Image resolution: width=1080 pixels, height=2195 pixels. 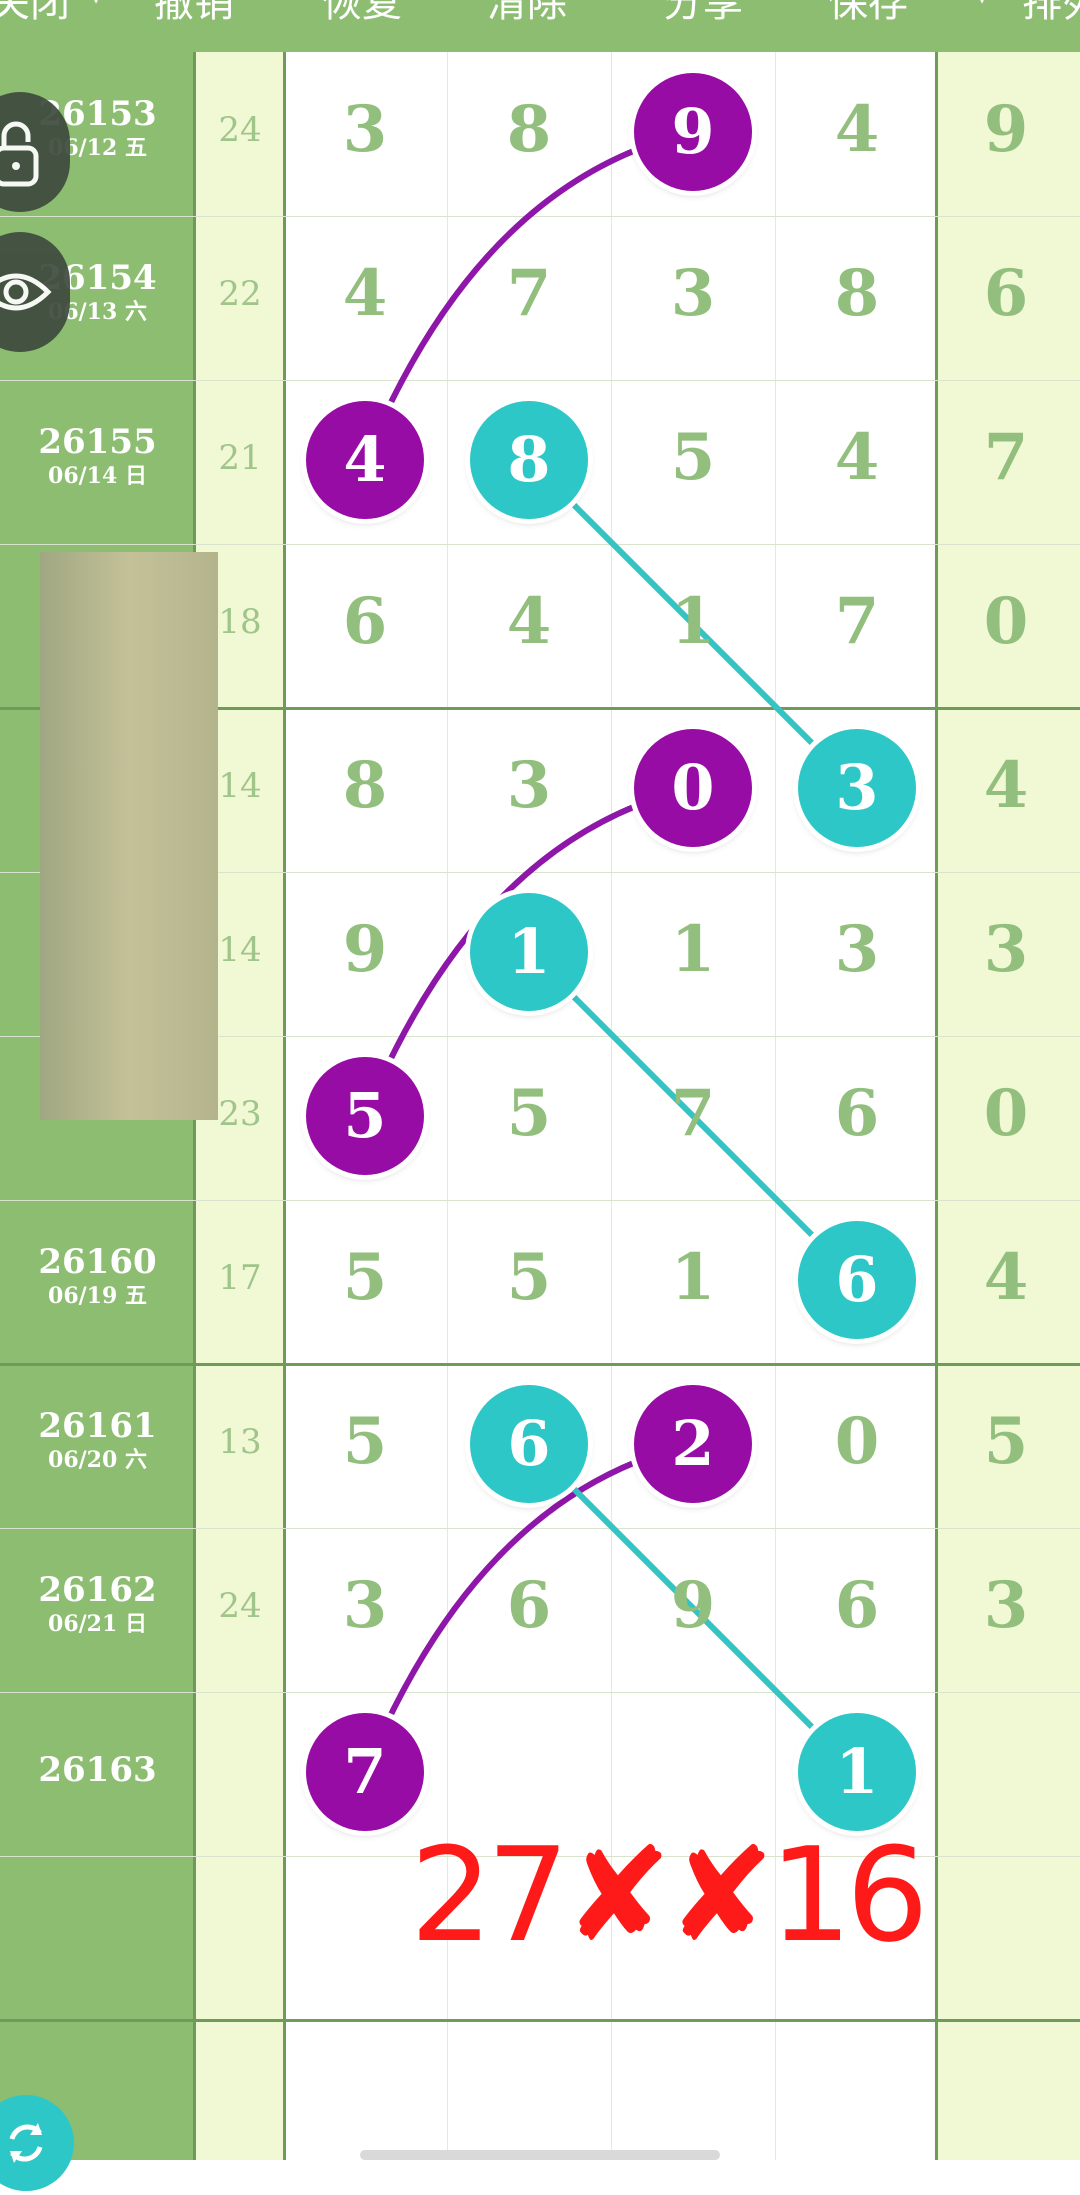 I want to click on issue-date: 06/19 五, so click(x=97, y=1296).